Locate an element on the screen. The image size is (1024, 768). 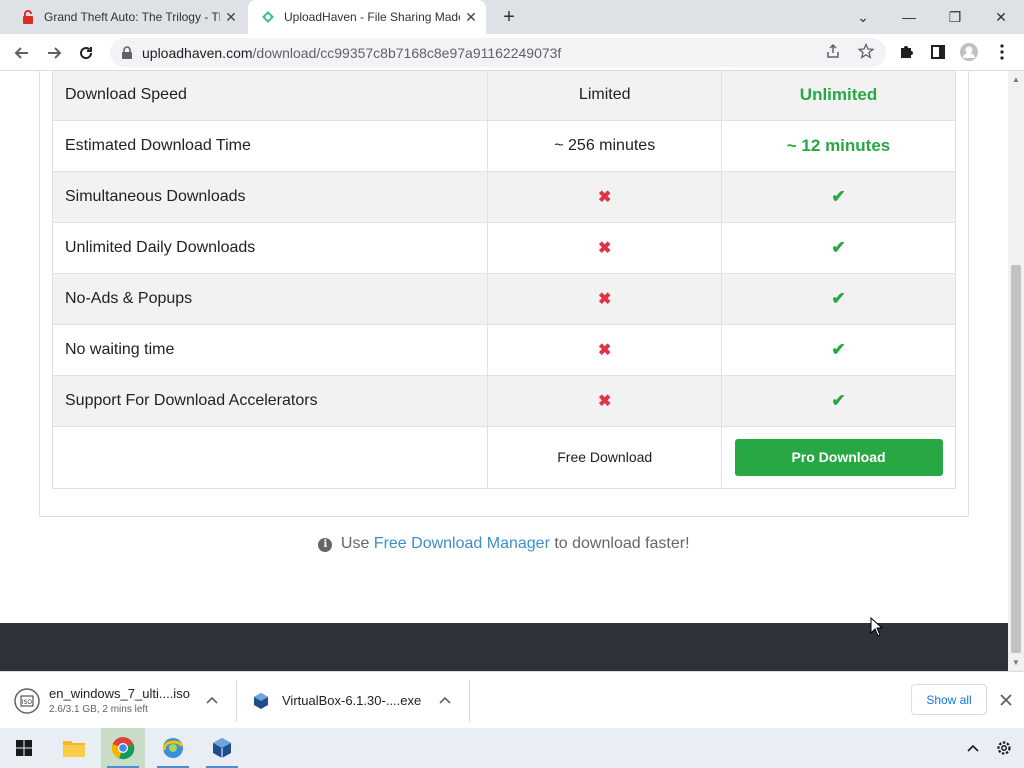
back-arrow-icon is located at coordinates (21, 53).